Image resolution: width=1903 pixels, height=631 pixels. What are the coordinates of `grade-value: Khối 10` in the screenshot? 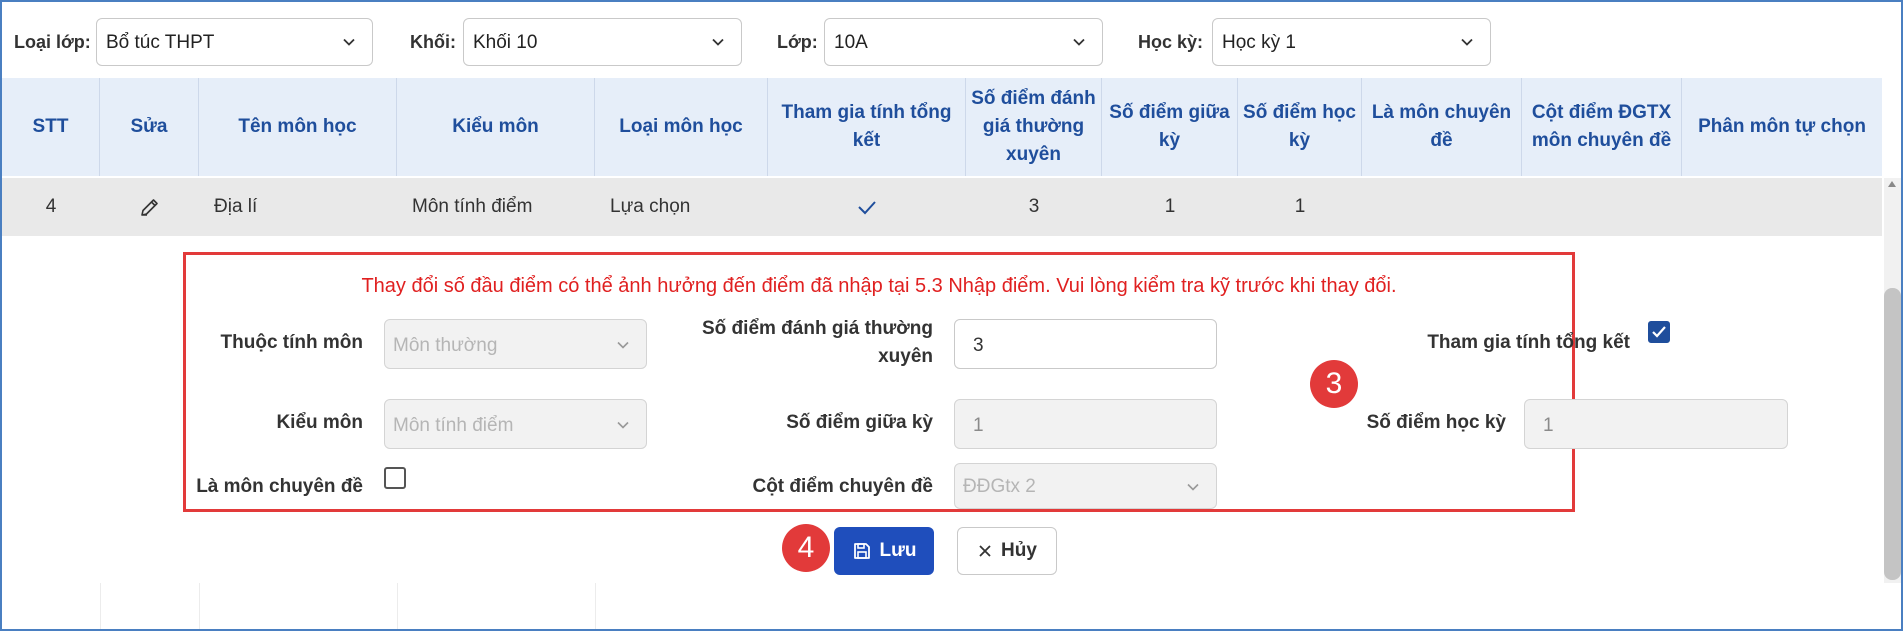 It's located at (505, 42).